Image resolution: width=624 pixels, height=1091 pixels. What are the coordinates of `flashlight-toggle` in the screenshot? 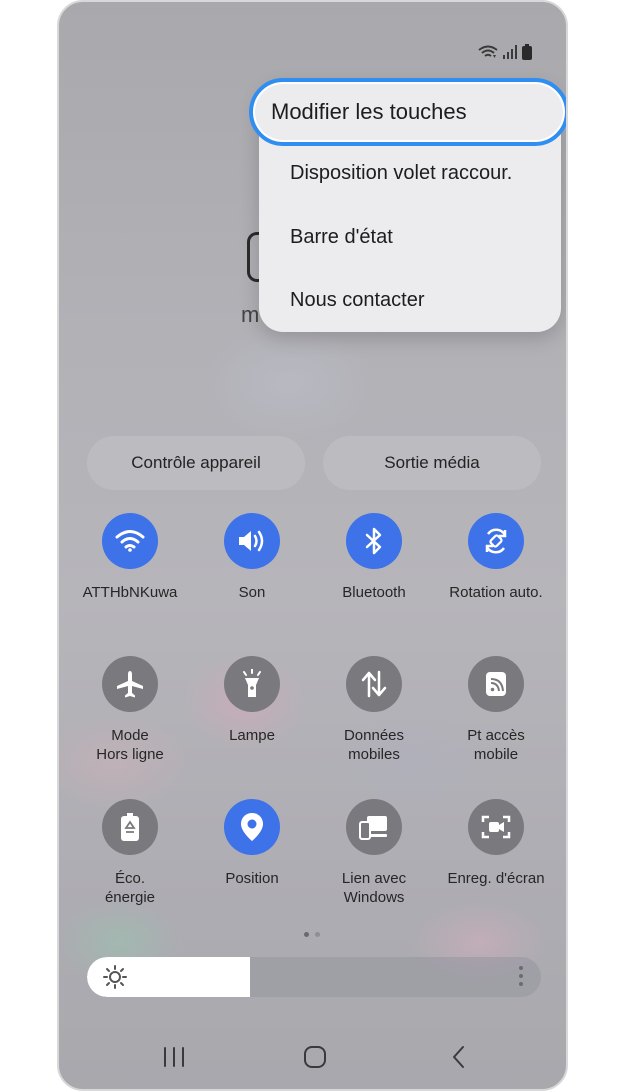 It's located at (252, 684).